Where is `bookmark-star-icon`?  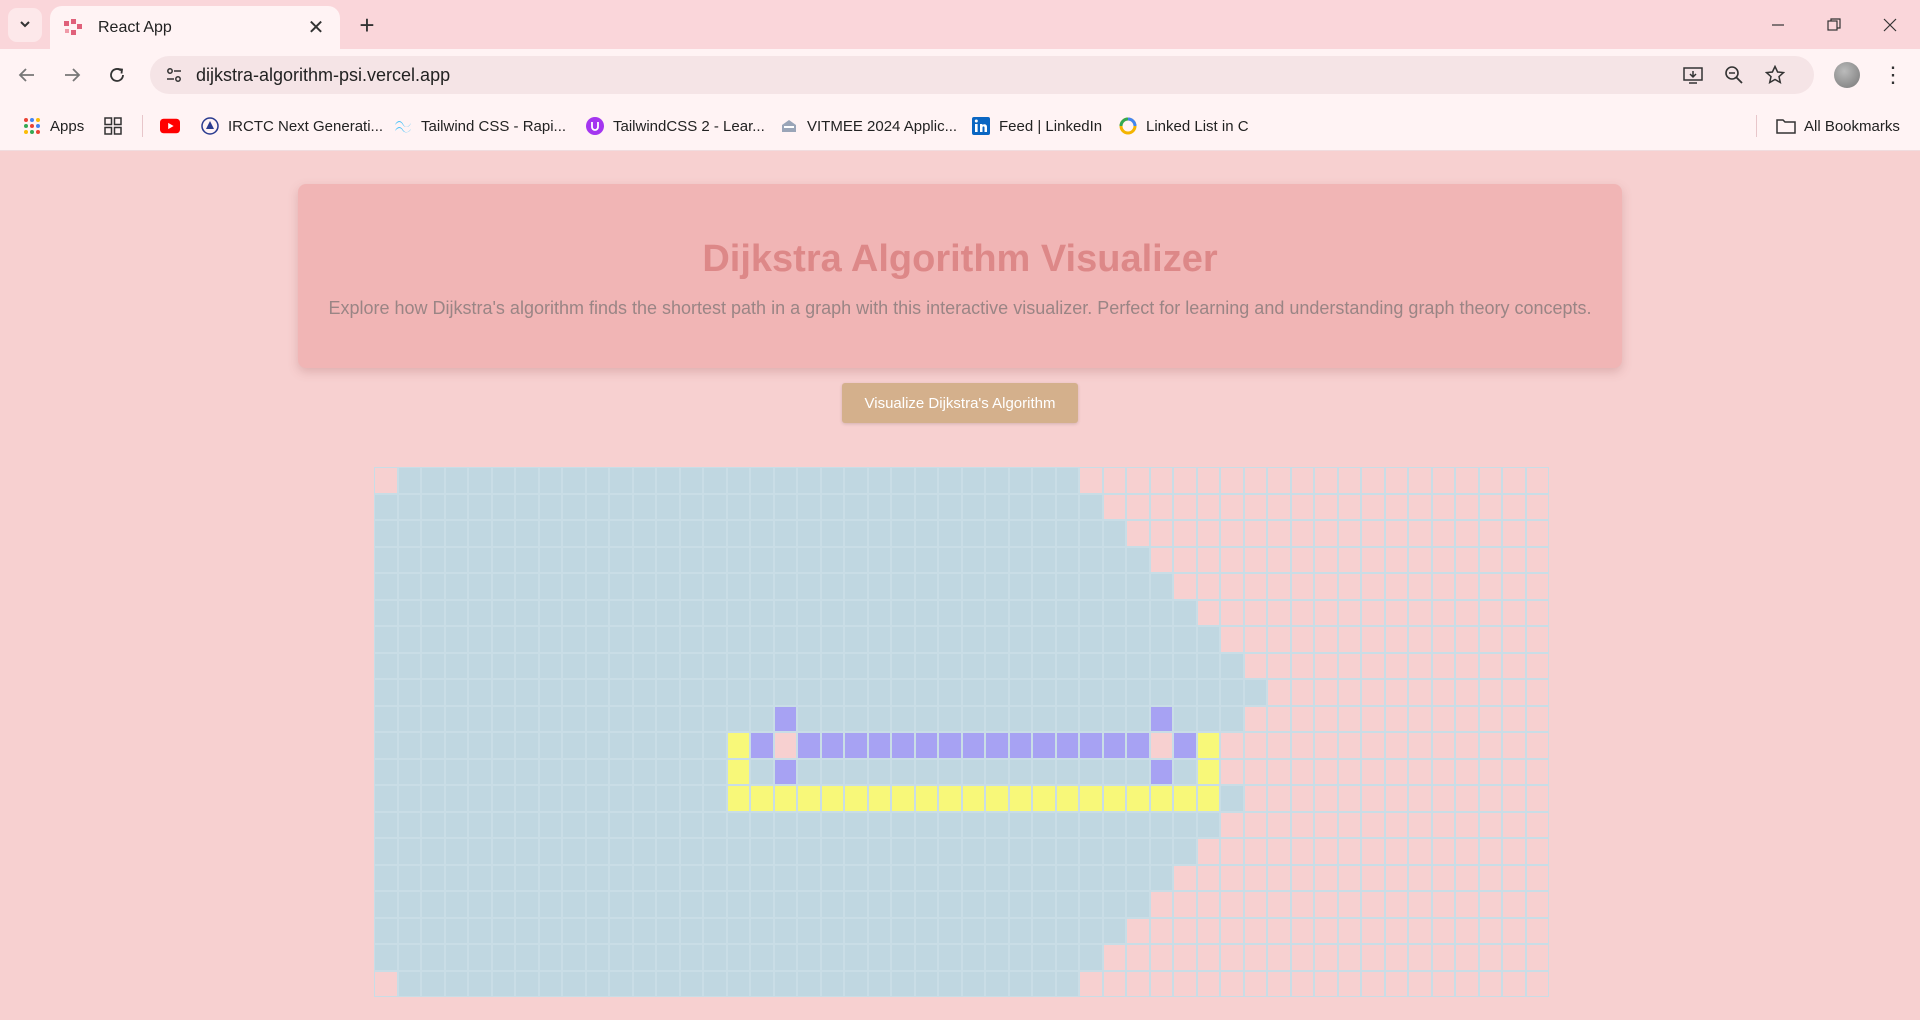
bookmark-star-icon is located at coordinates (1775, 75).